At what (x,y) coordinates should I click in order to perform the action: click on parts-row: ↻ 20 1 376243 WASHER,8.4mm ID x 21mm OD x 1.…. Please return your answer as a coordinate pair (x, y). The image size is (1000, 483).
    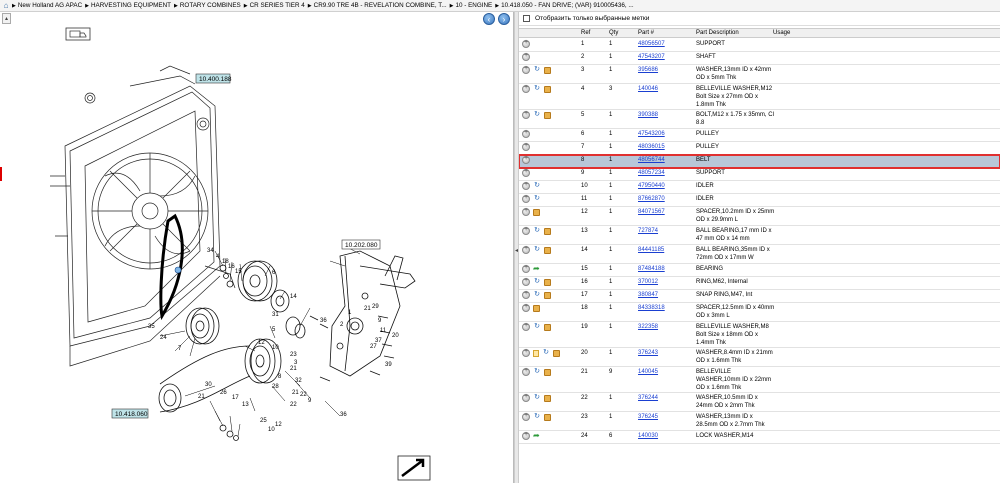
    Looking at the image, I should click on (759, 357).